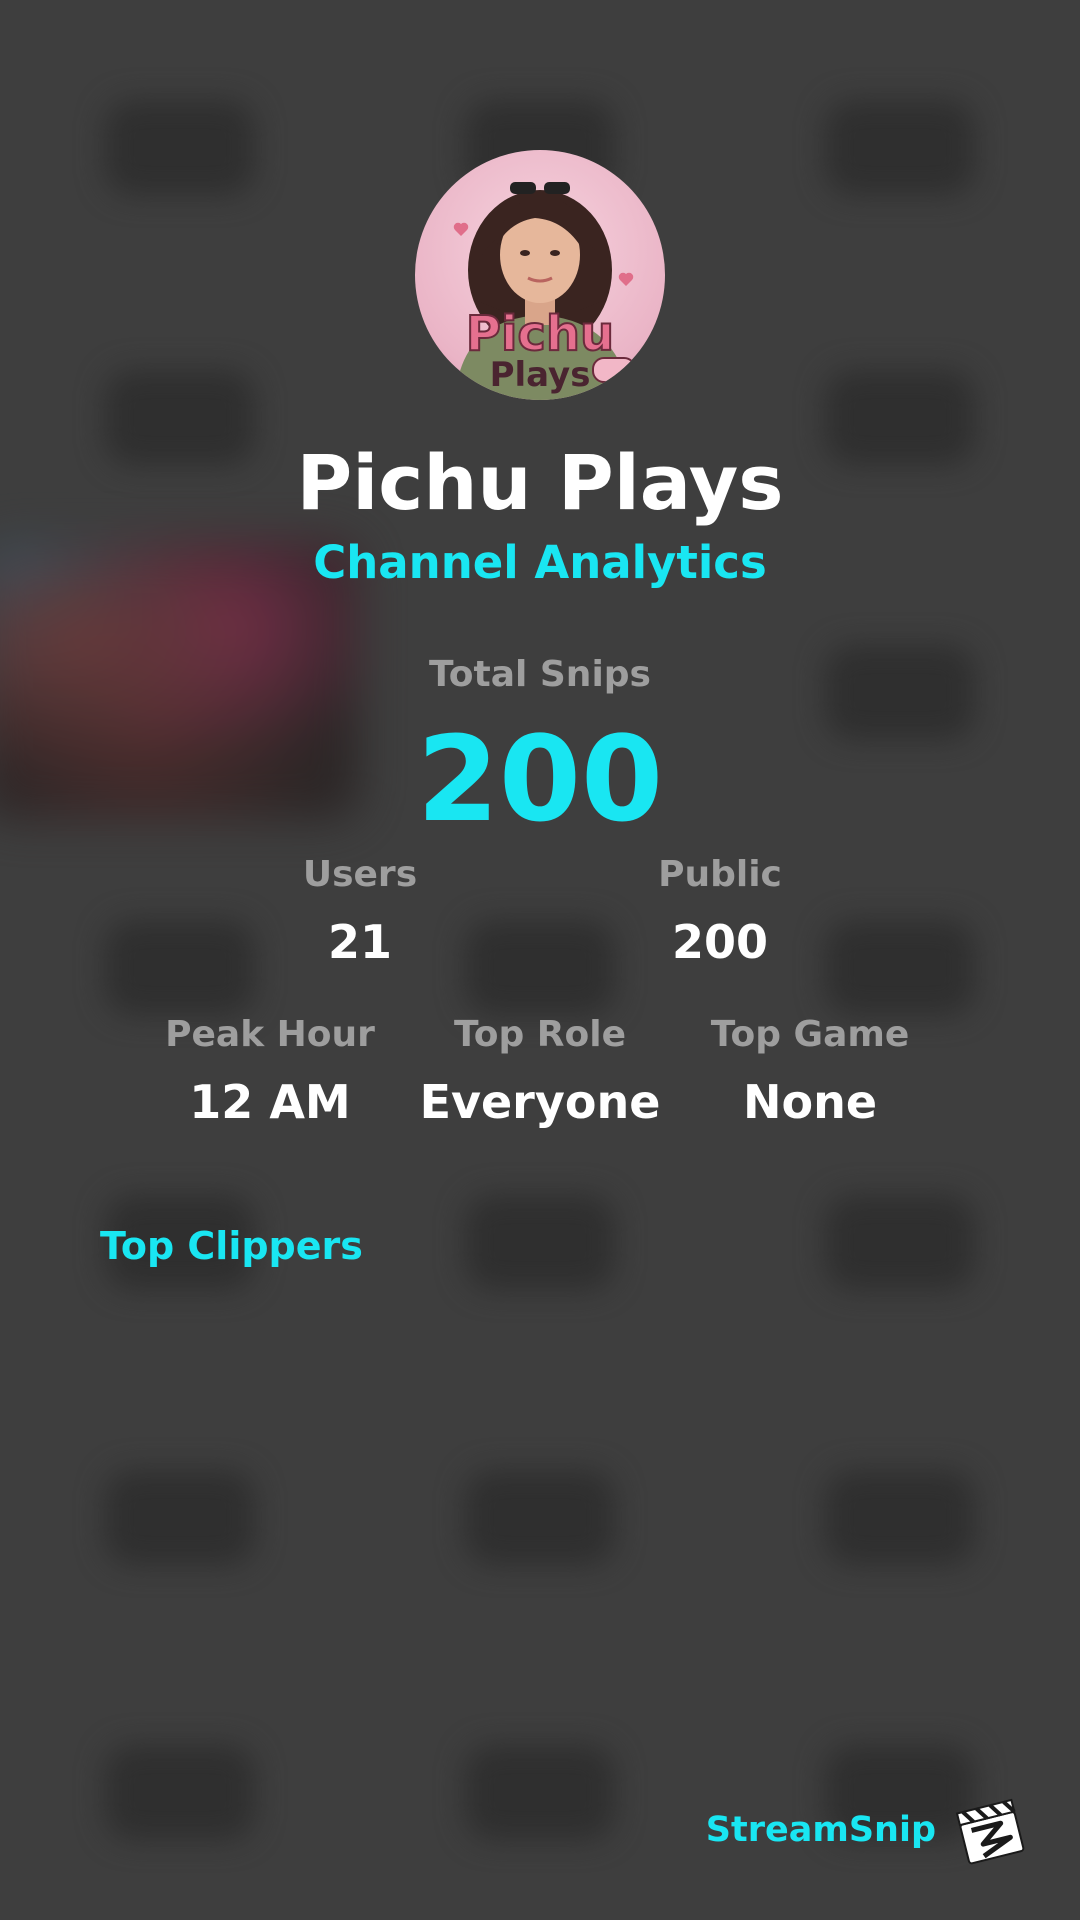 The width and height of the screenshot is (1080, 1920). What do you see at coordinates (544, 291) in the screenshot?
I see `pichu-plays-avatar: Pichu Plays` at bounding box center [544, 291].